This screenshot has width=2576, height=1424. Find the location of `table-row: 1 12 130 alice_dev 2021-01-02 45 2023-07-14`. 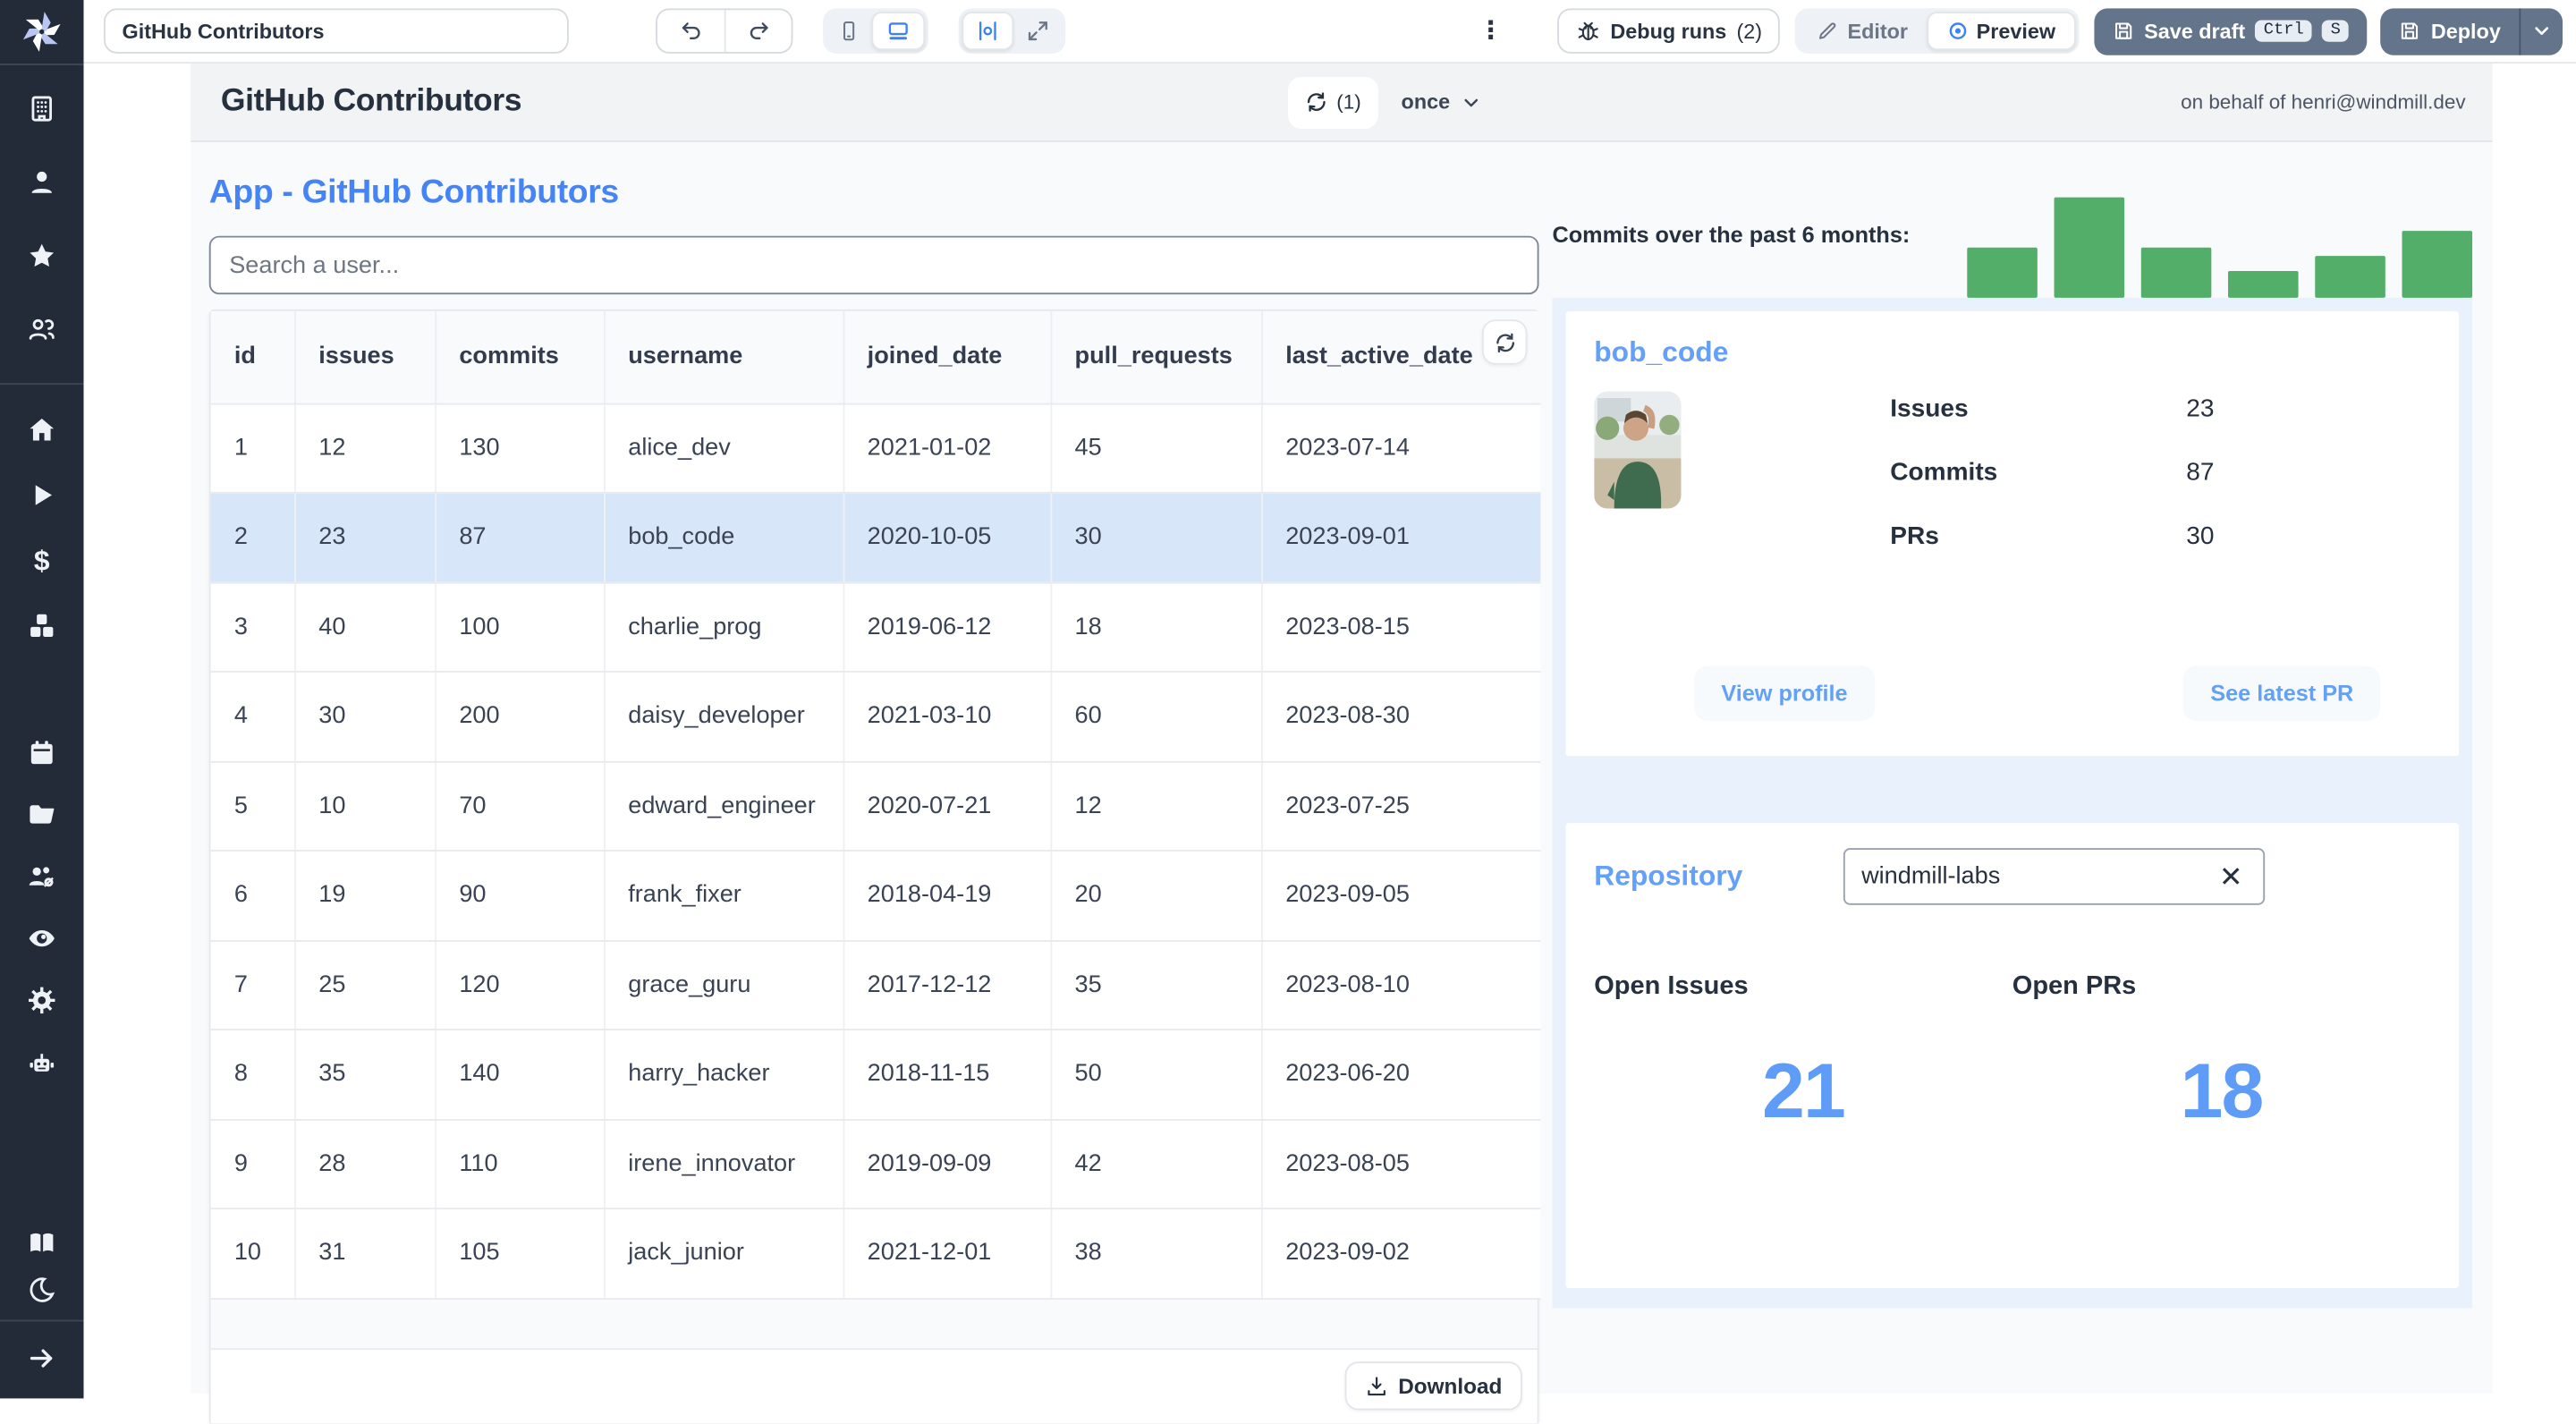

table-row: 1 12 130 alice_dev 2021-01-02 45 2023-07-14 is located at coordinates (875, 448).